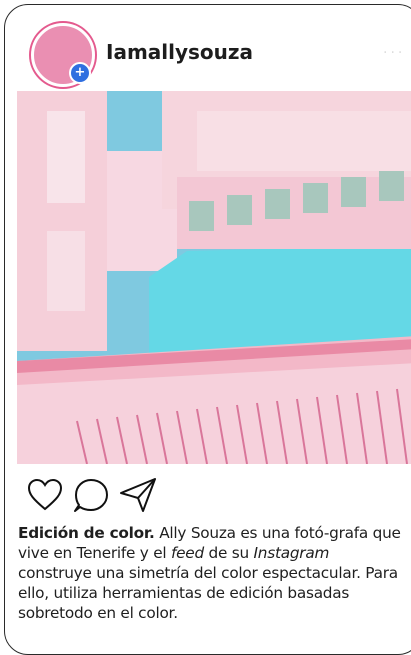 The height and width of the screenshot is (655, 411). I want to click on heart-icon, so click(45, 495).